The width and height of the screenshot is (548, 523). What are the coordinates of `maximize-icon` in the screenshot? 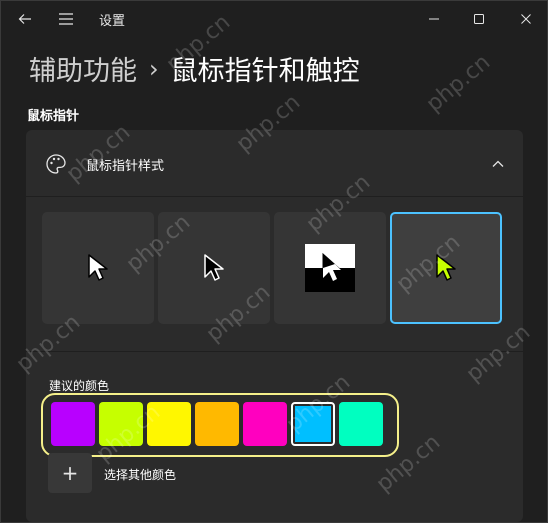 It's located at (479, 19).